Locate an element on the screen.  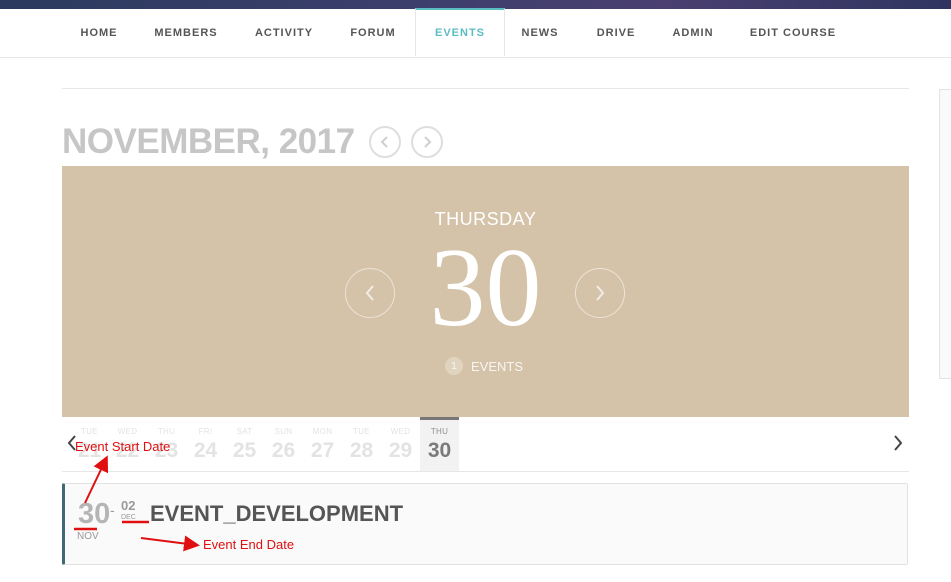
start-date-arrow is located at coordinates (96, 479).